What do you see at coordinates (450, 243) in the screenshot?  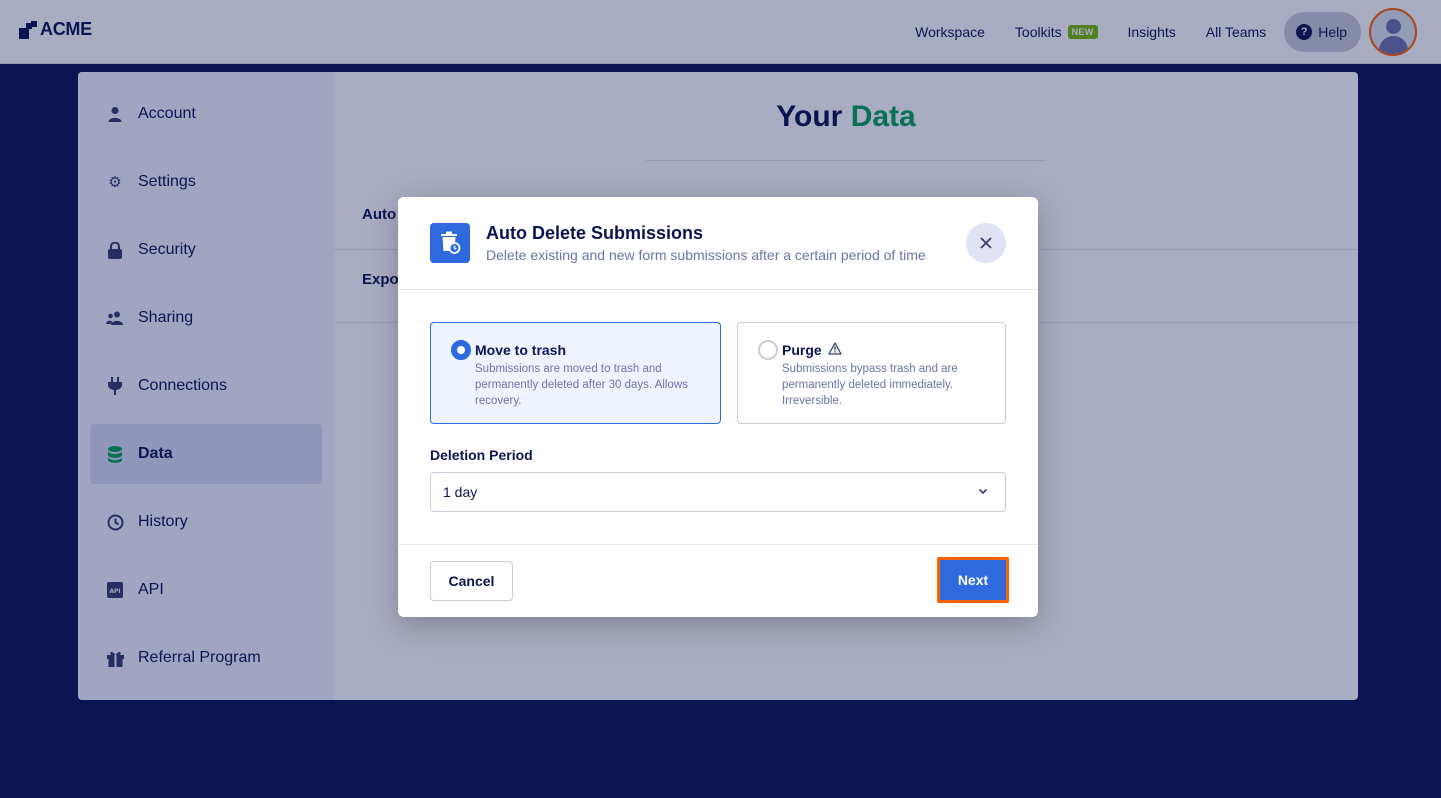 I see `trash-clock-icon` at bounding box center [450, 243].